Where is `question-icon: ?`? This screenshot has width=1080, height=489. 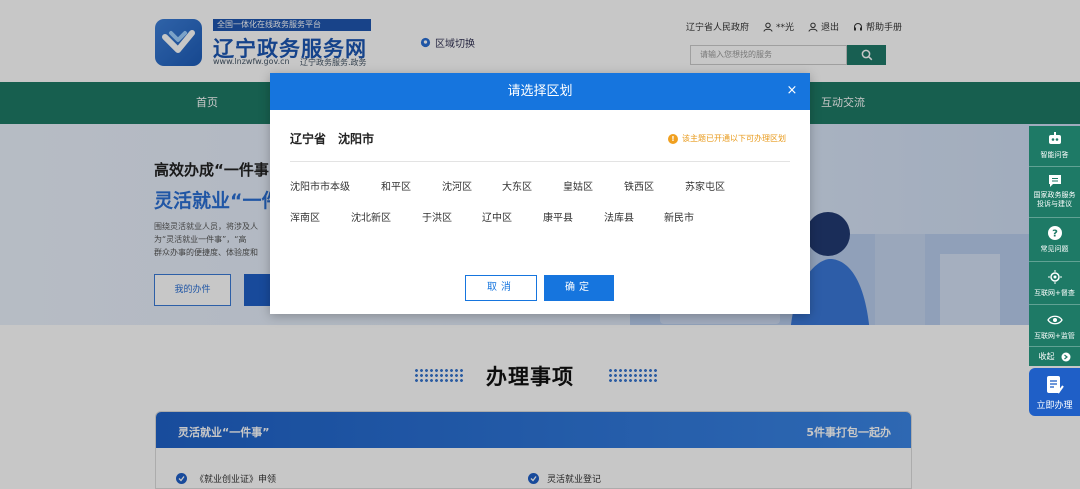 question-icon: ? is located at coordinates (1054, 233).